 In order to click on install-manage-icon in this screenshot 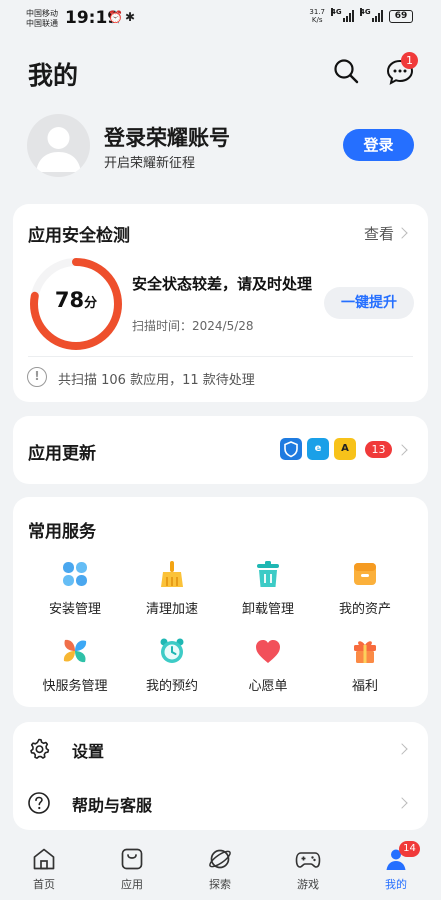, I will do `click(75, 574)`.